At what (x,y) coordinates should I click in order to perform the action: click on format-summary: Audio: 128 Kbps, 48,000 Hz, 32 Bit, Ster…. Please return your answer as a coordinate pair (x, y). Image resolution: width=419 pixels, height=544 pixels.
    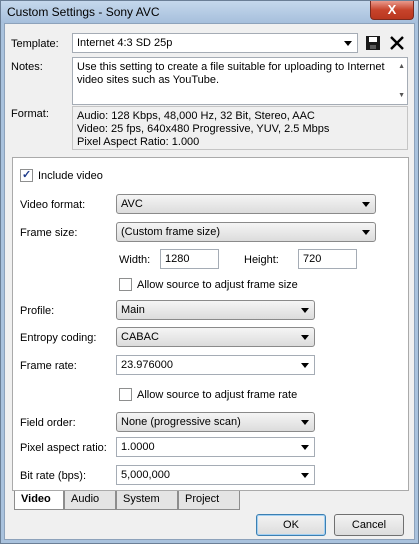
    Looking at the image, I should click on (240, 128).